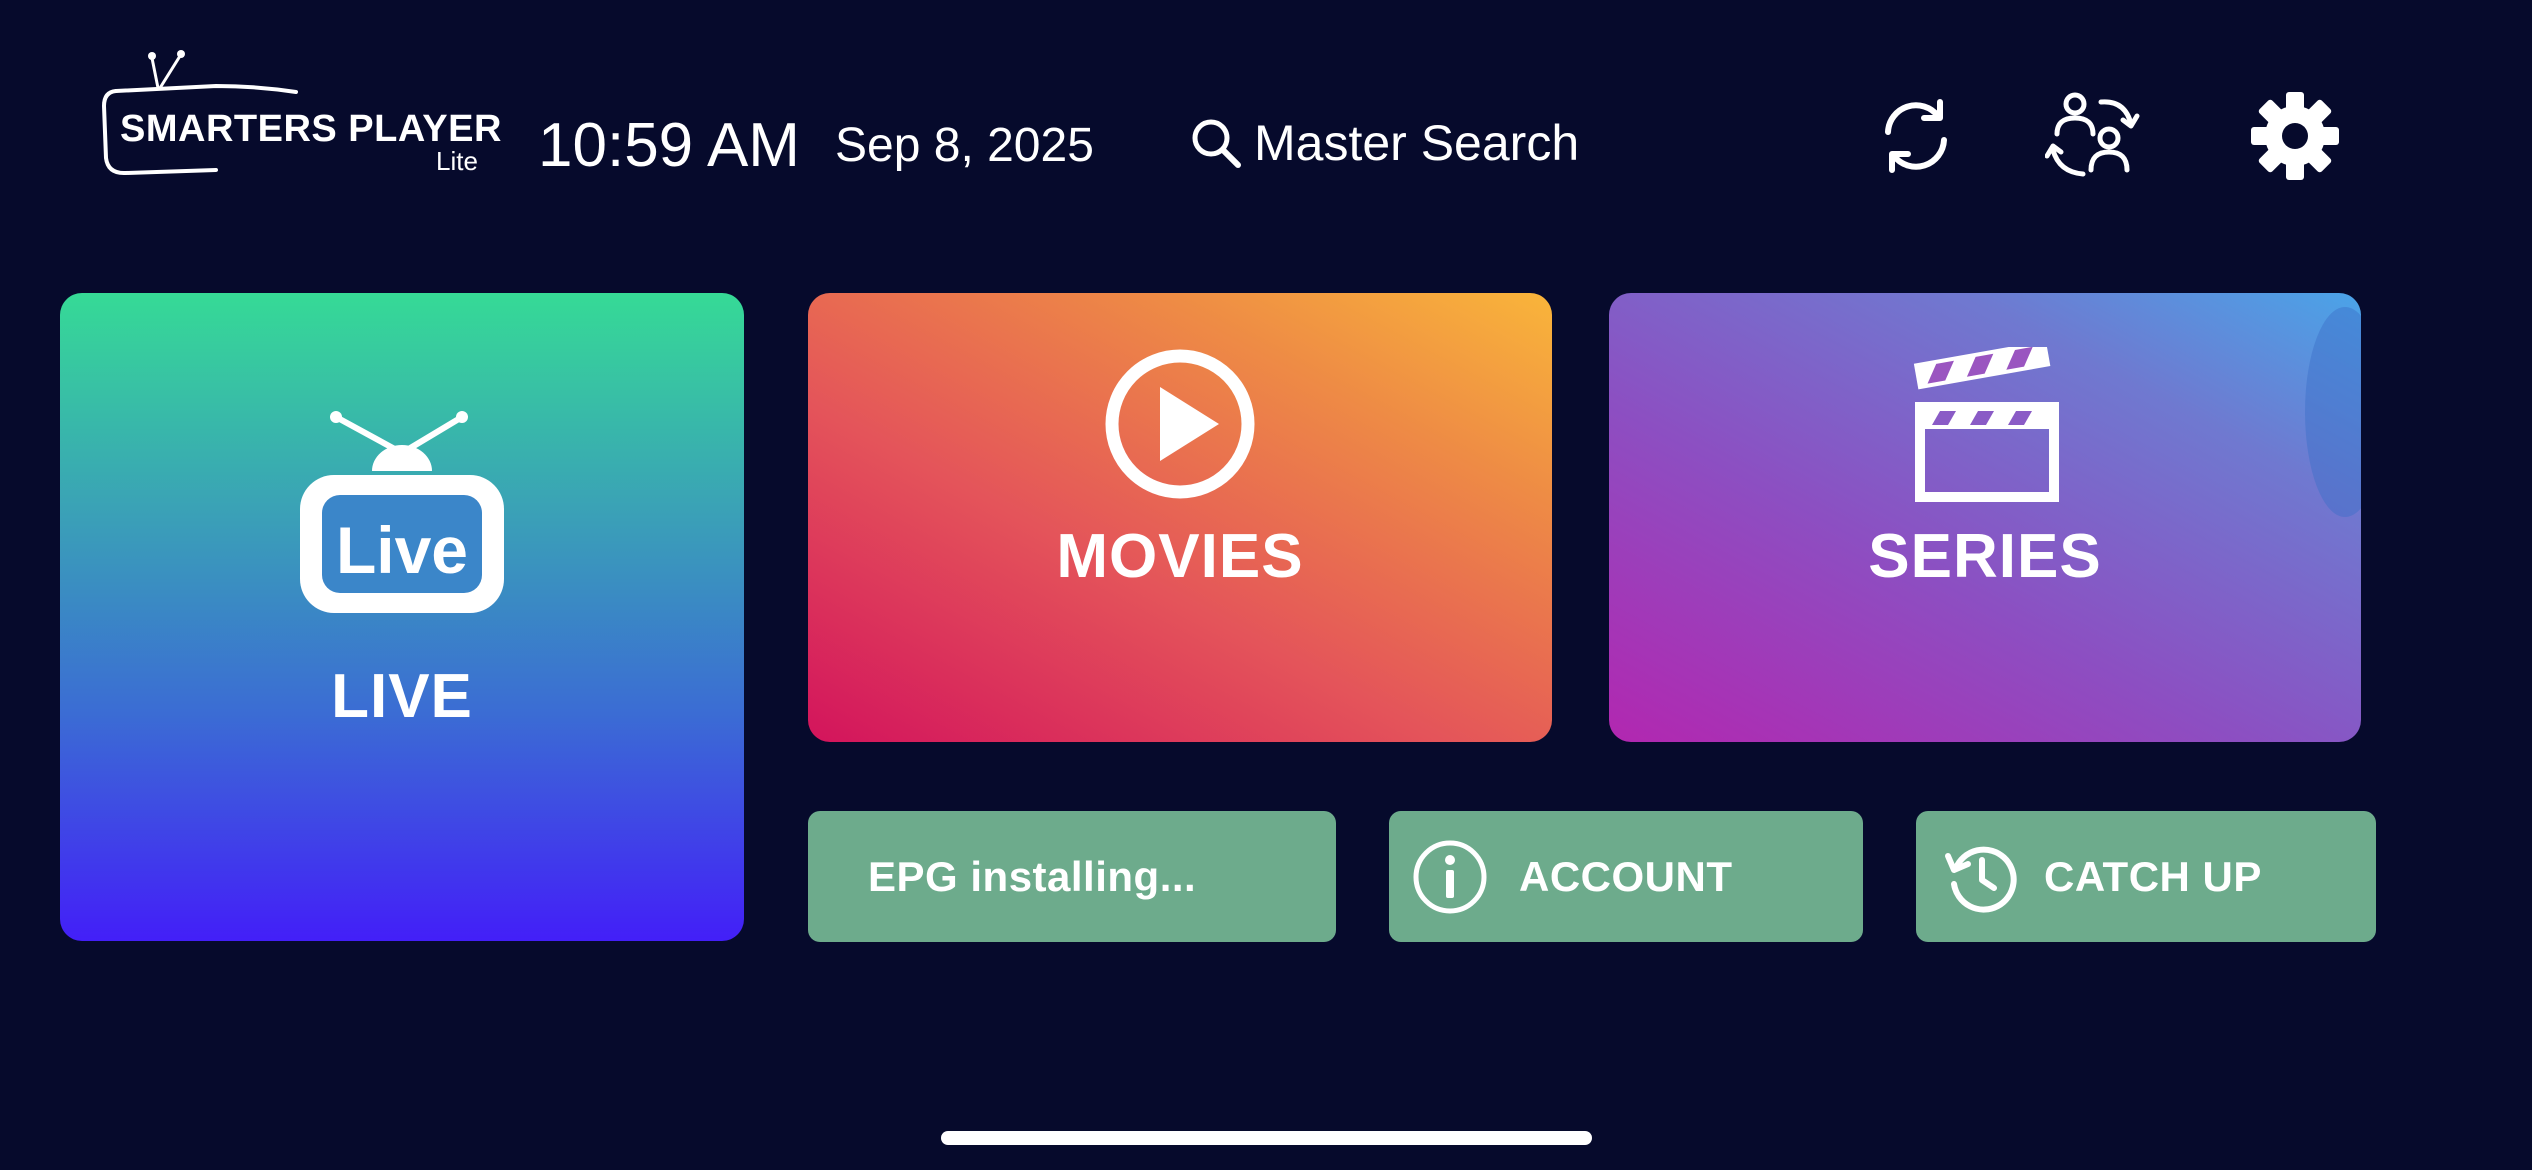 The width and height of the screenshot is (2532, 1170). Describe the element at coordinates (669, 145) in the screenshot. I see `clock: 10:59 AM` at that location.